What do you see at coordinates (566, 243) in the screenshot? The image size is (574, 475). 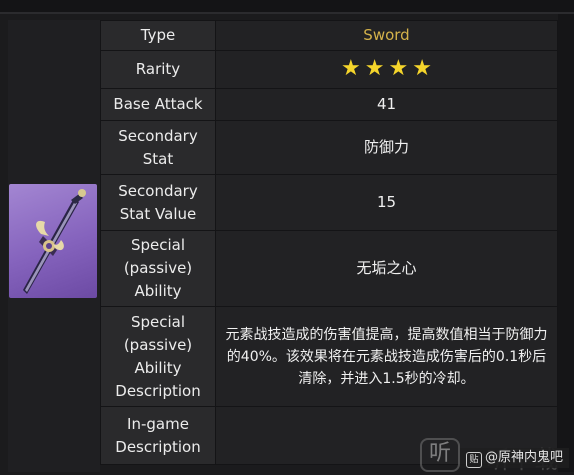 I see `scroll-edge` at bounding box center [566, 243].